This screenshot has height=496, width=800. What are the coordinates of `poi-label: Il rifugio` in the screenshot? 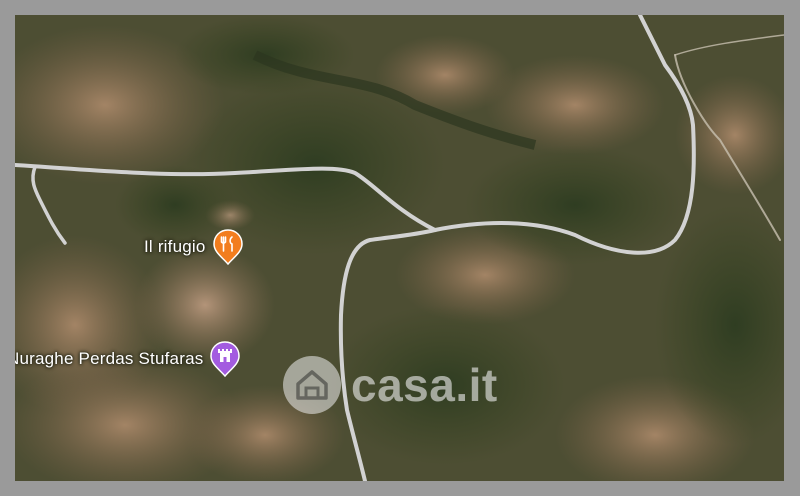 It's located at (175, 246).